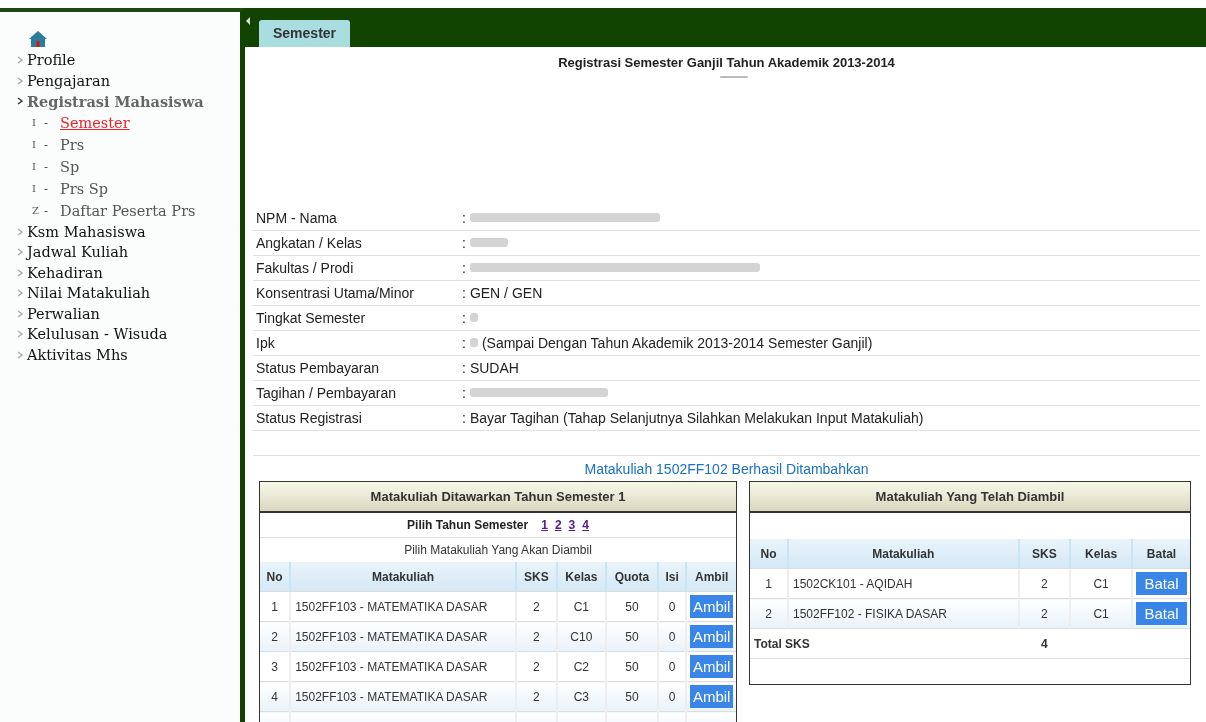  What do you see at coordinates (97, 334) in the screenshot?
I see `menu-item: Kelulusan - Wisuda` at bounding box center [97, 334].